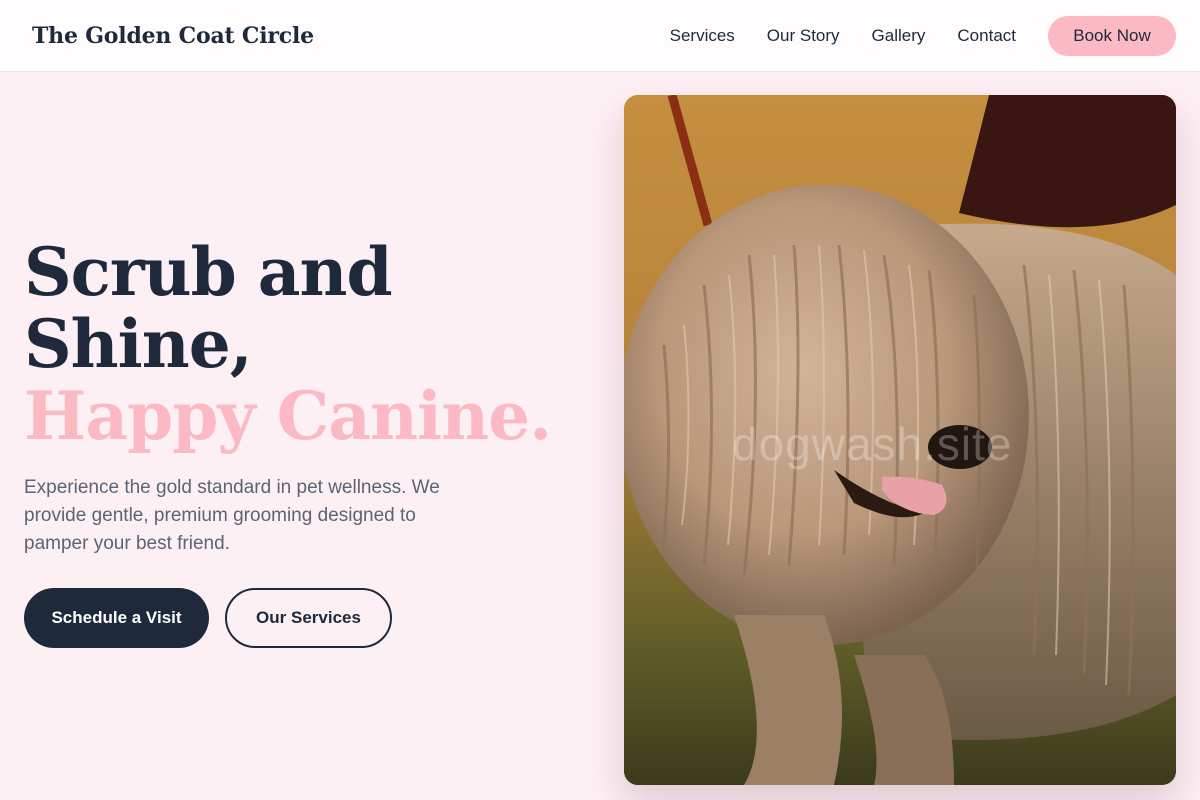 This screenshot has height=800, width=1200. I want to click on hero-title: Scrub and Shine, Happy Canine., so click(288, 344).